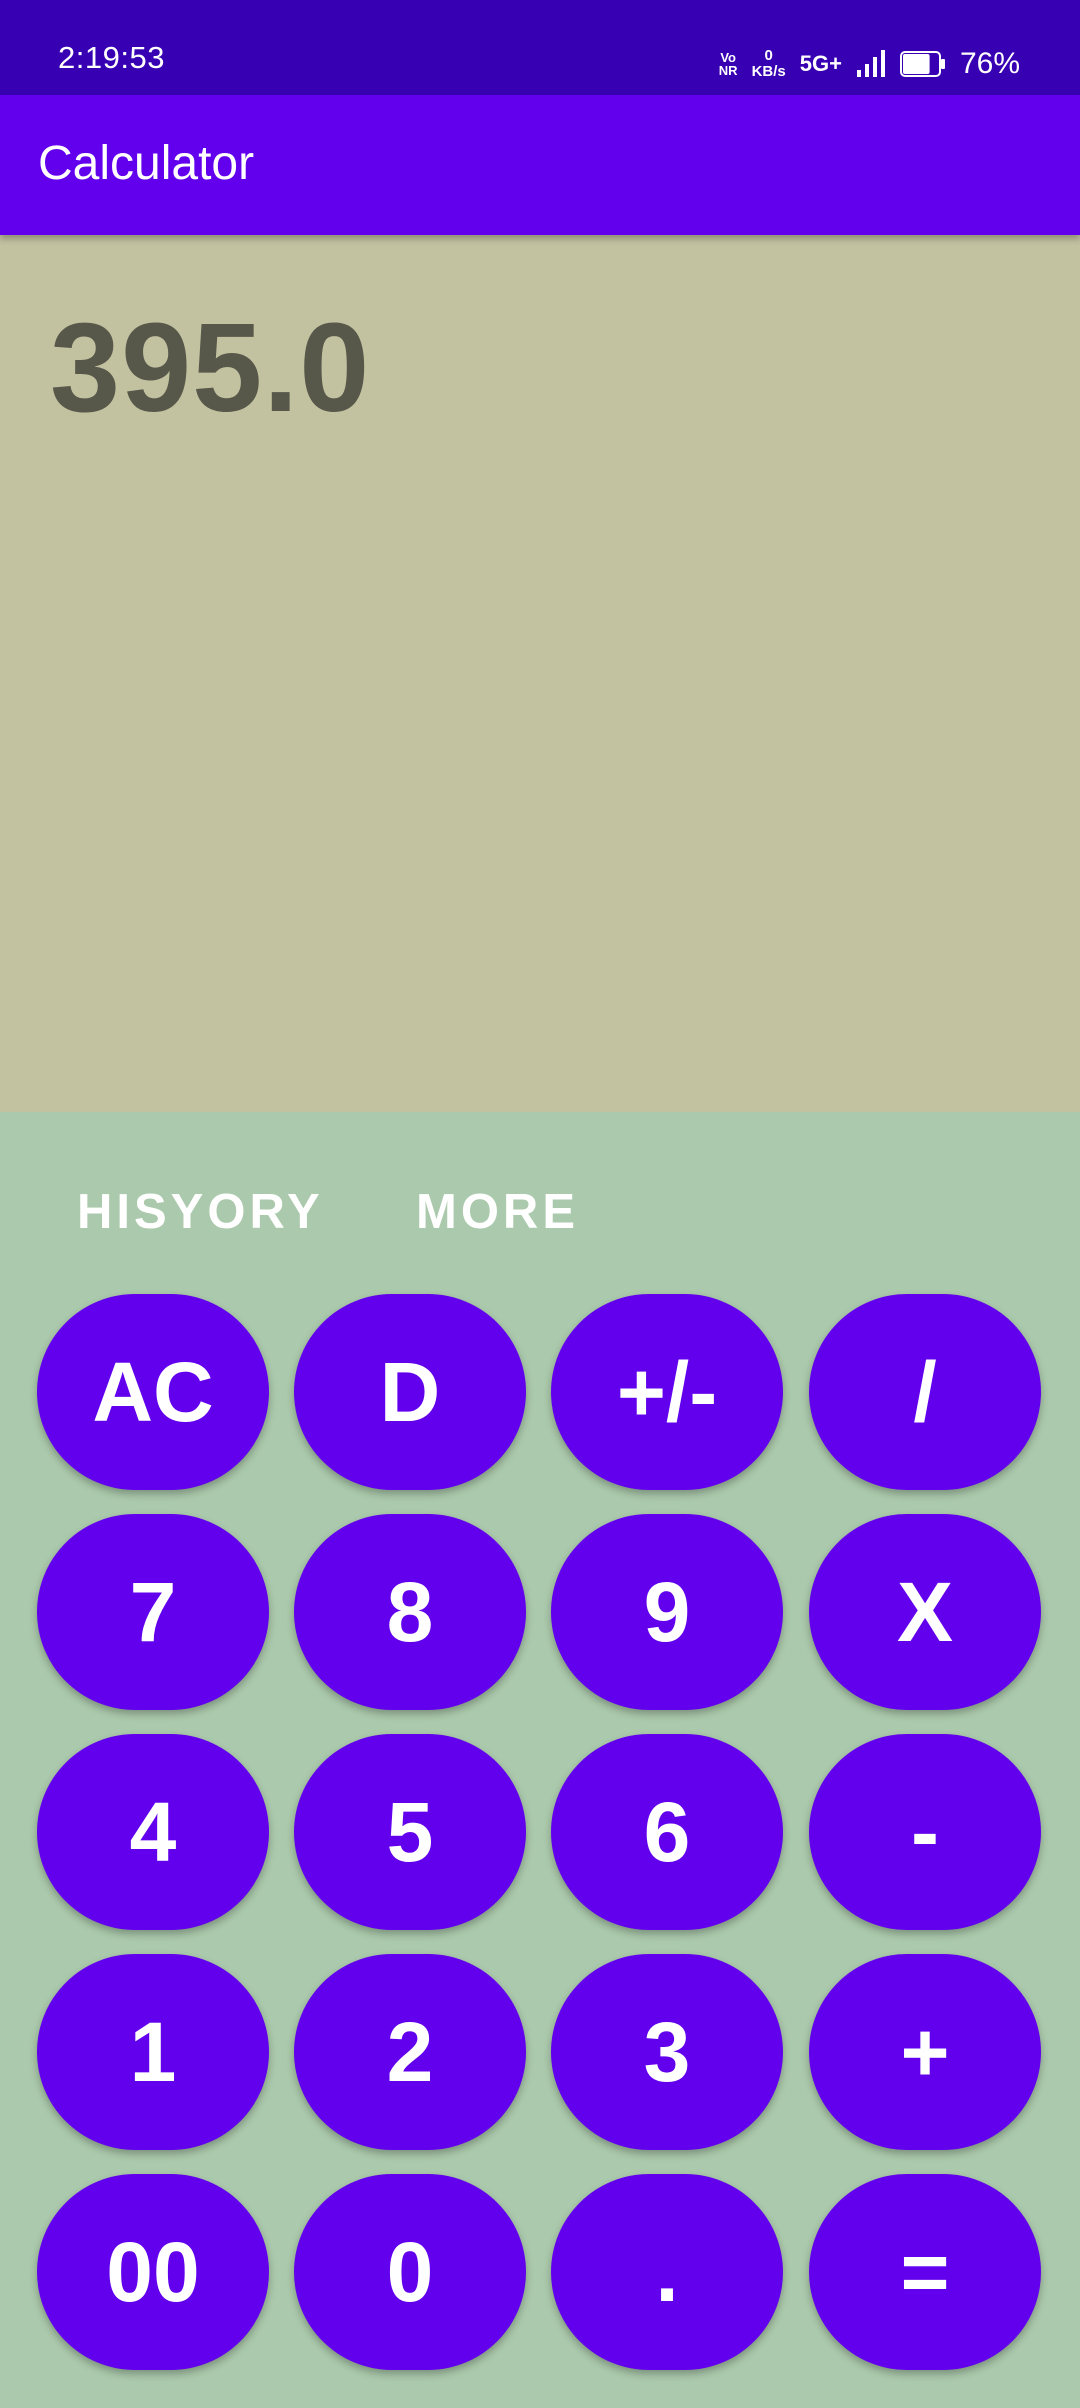 The image size is (1080, 2408). Describe the element at coordinates (667, 1392) in the screenshot. I see `sign-toggle-button: +/-` at that location.